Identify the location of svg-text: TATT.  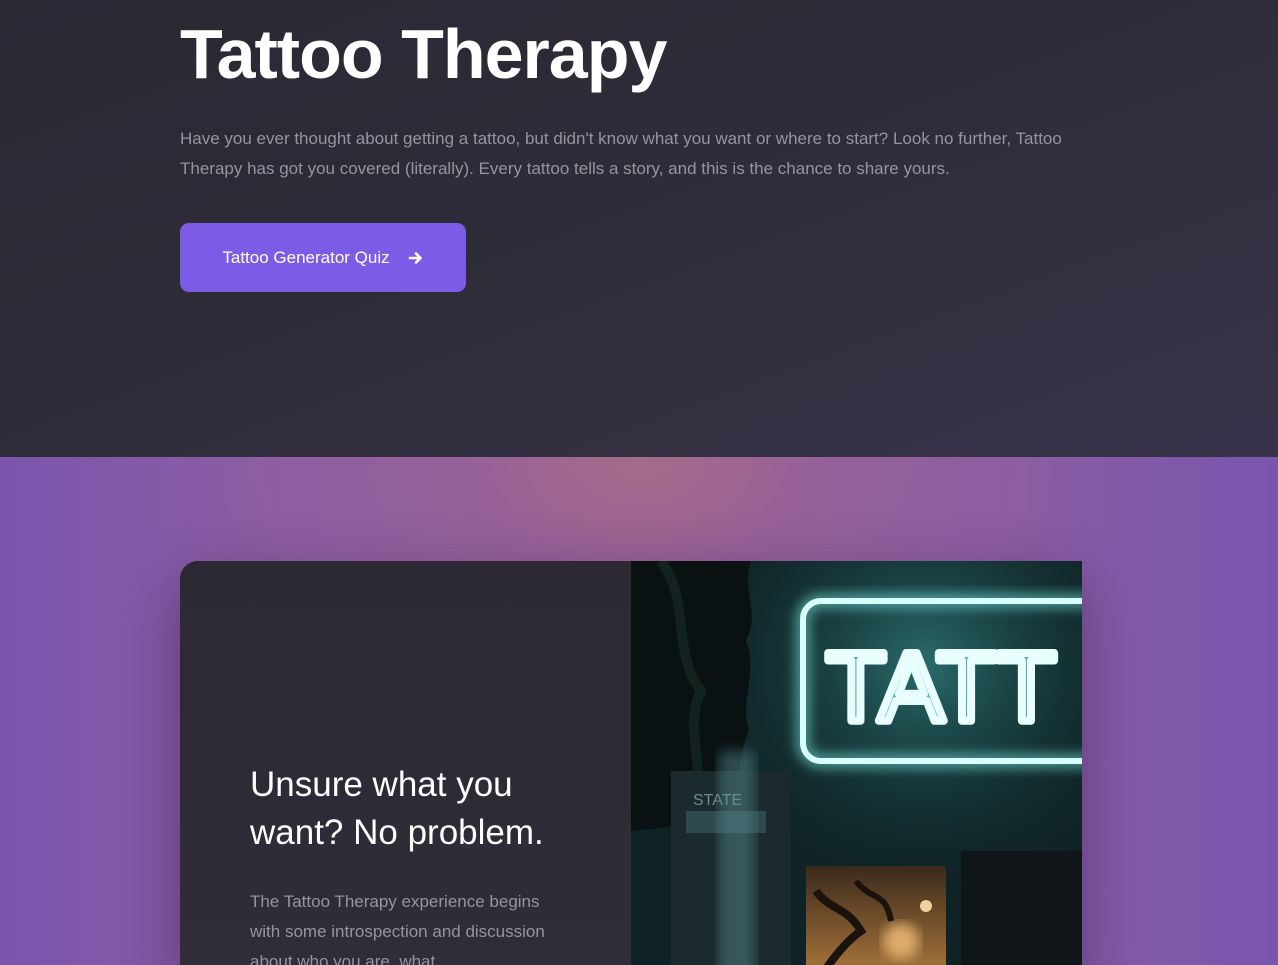
(941, 687).